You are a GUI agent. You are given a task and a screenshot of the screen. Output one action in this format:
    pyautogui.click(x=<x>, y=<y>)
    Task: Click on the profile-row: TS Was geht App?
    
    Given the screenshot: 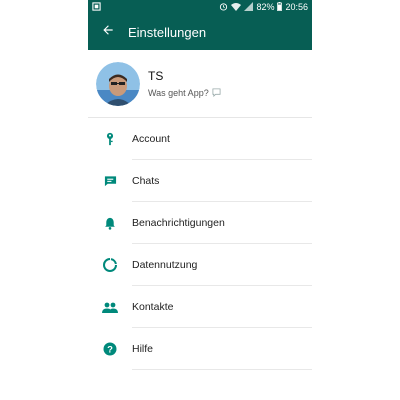 What is the action you would take?
    pyautogui.click(x=200, y=84)
    